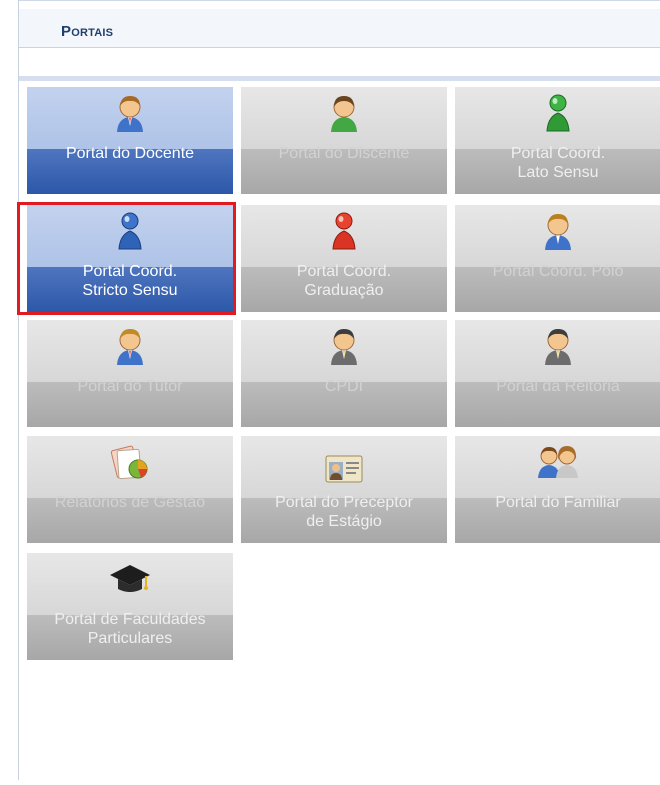 The image size is (660, 785). Describe the element at coordinates (558, 163) in the screenshot. I see `tile-label: Portal Coord. Lato Sensu` at that location.